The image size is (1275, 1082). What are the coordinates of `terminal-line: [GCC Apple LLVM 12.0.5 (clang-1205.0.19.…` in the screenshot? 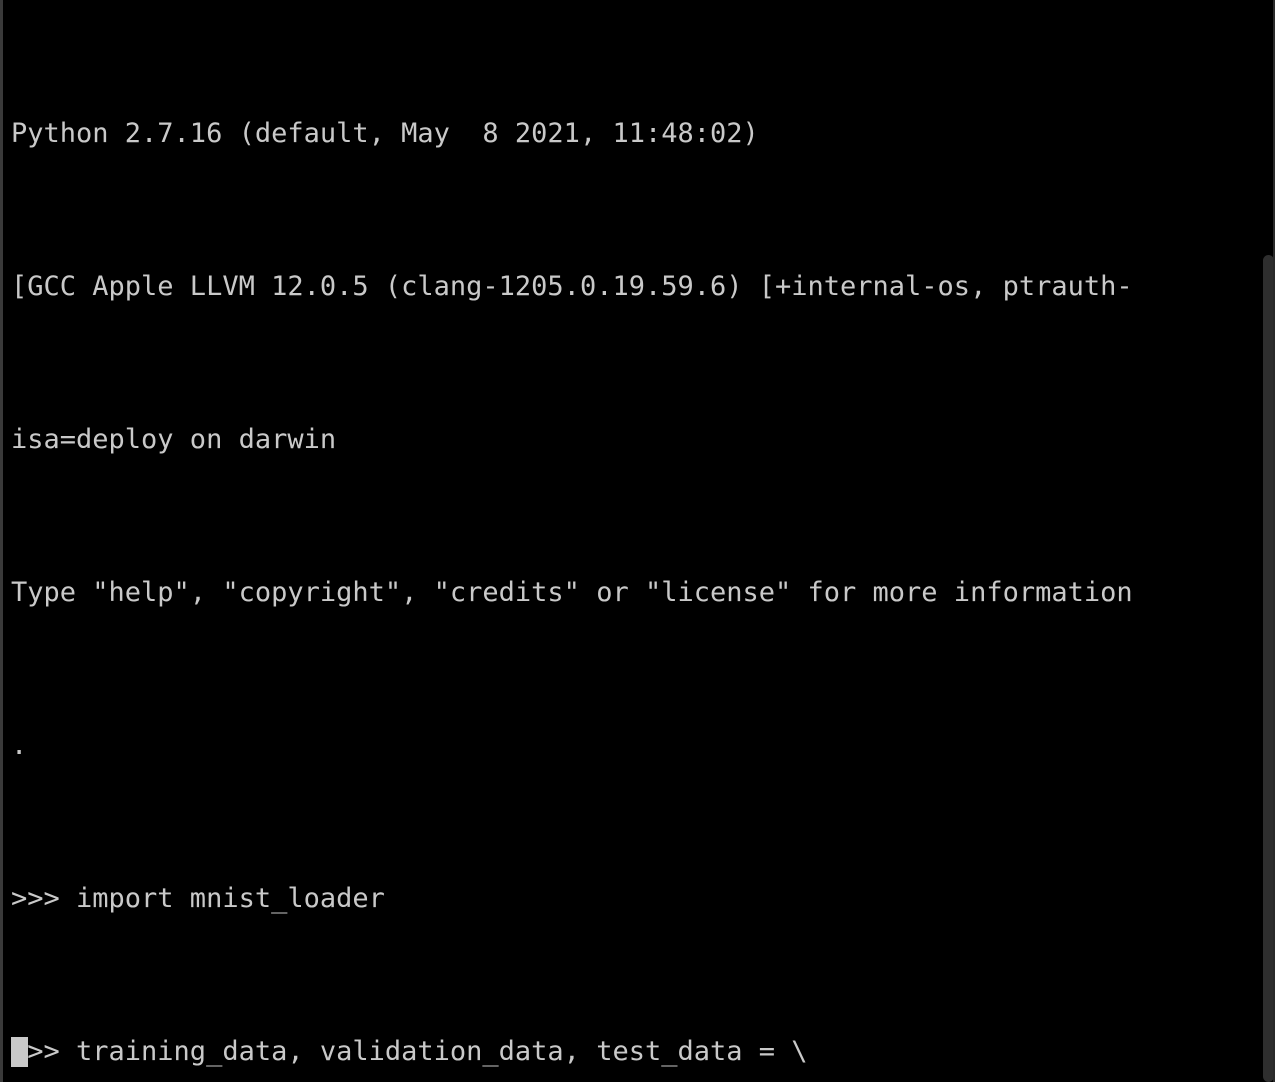 It's located at (572, 286).